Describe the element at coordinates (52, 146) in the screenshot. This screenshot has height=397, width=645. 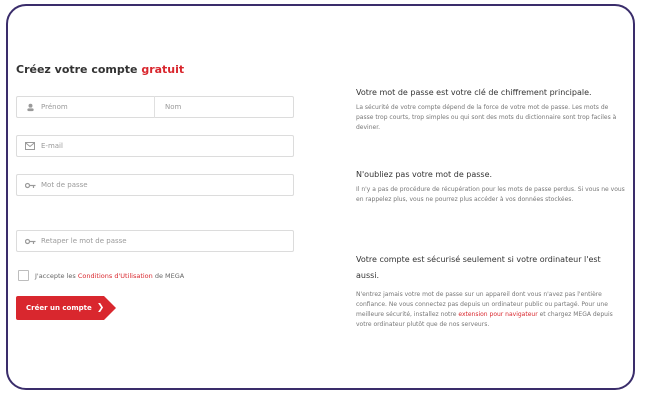
I see `email-placeholder: E-mail` at that location.